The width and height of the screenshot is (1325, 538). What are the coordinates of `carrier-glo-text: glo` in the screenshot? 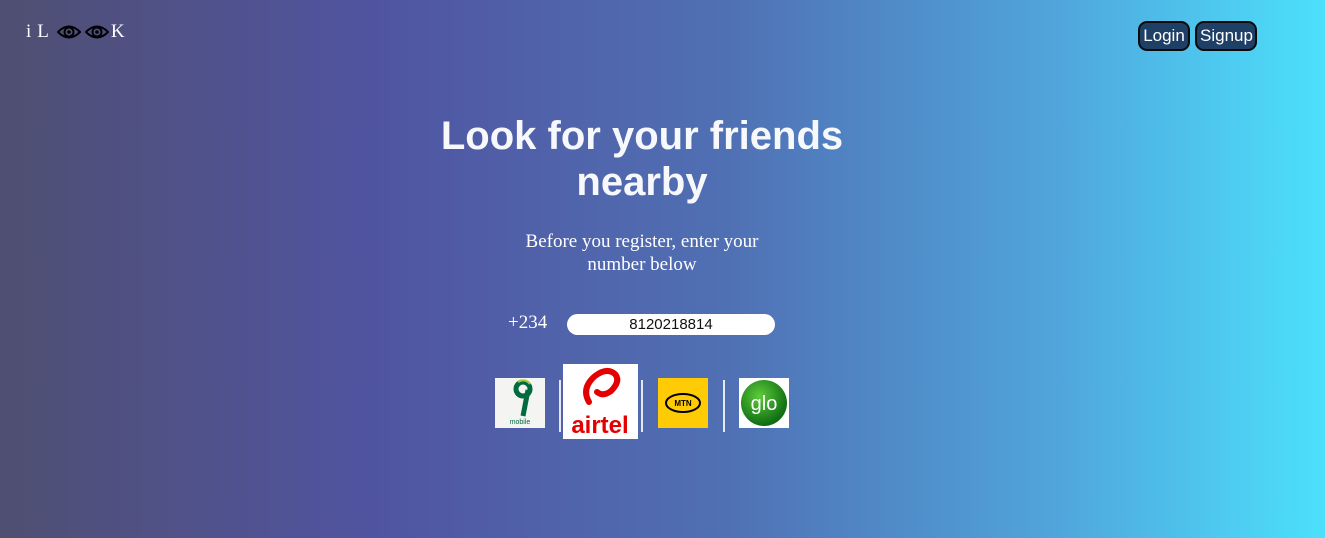 It's located at (764, 404).